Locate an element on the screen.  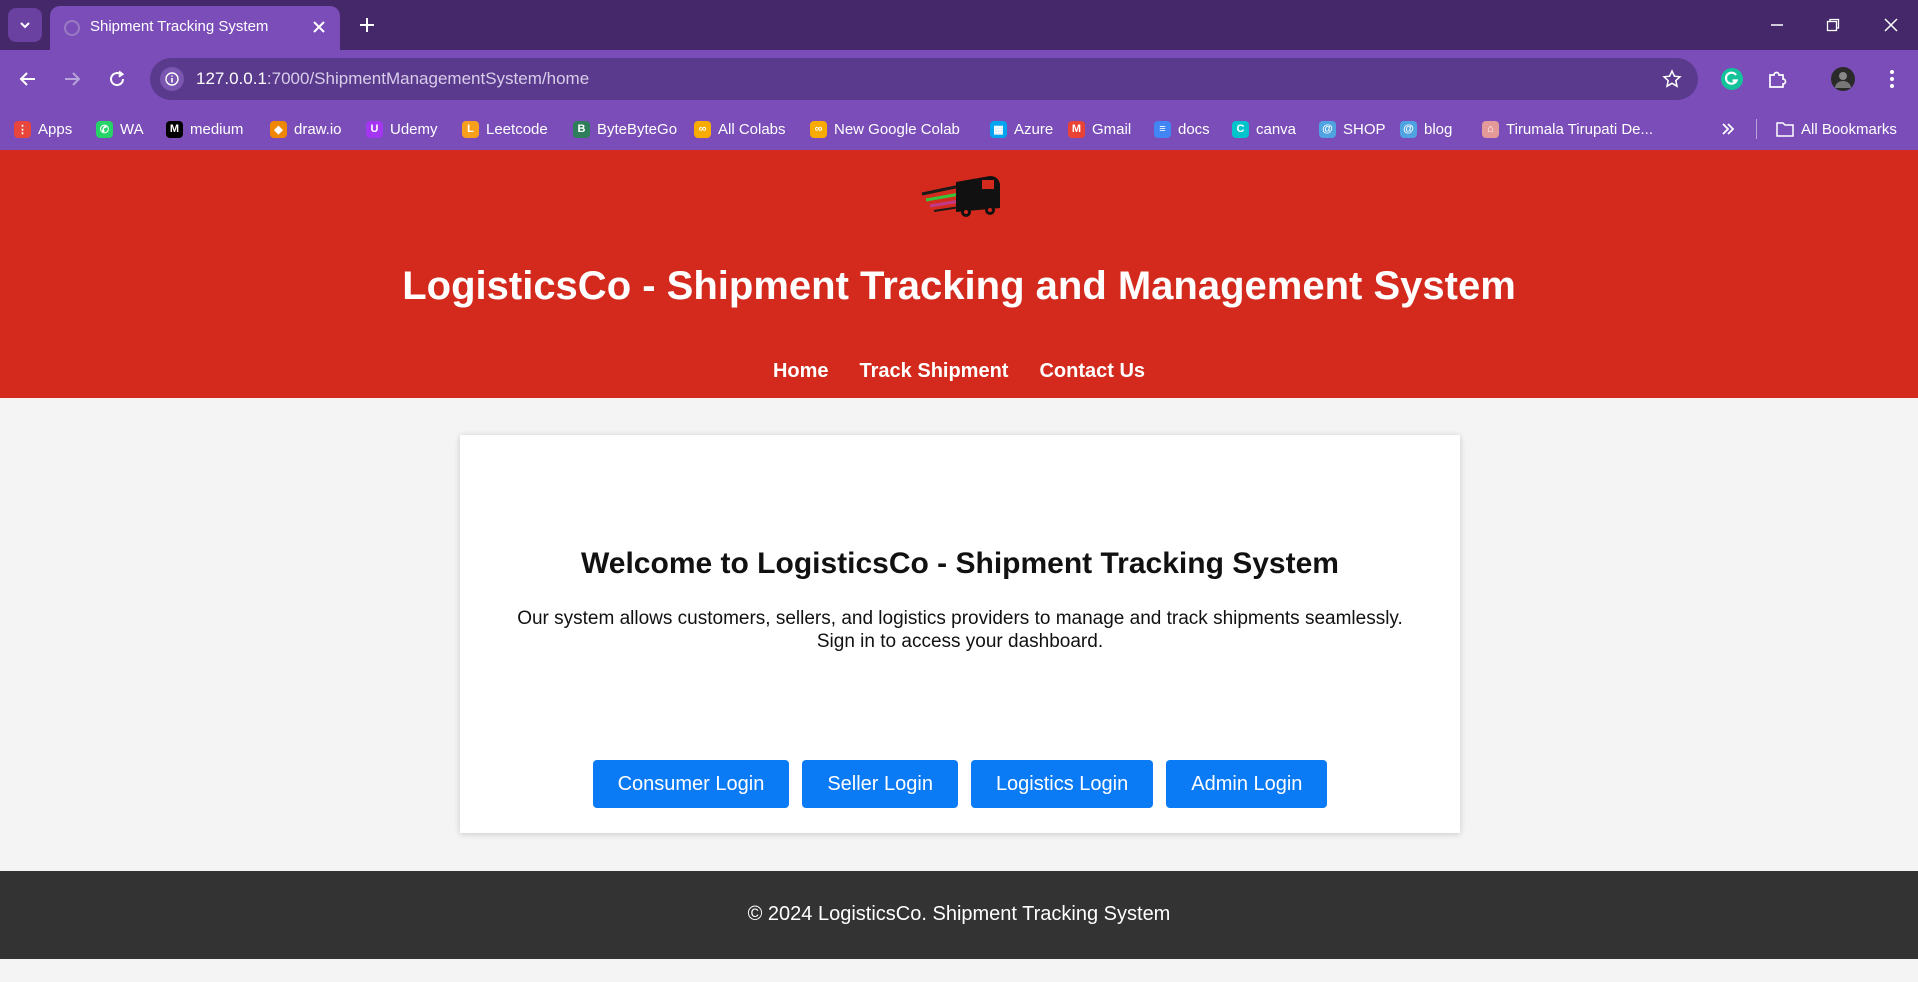
bookmark-item: L Leetcode is located at coordinates (505, 129).